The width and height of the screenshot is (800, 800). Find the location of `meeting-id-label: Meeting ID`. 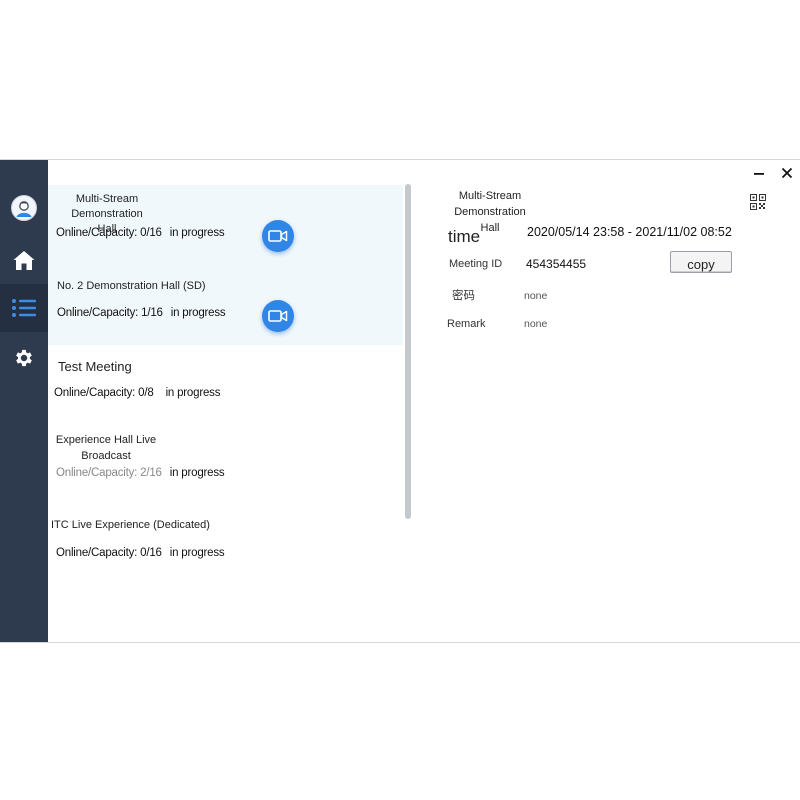

meeting-id-label: Meeting ID is located at coordinates (476, 264).